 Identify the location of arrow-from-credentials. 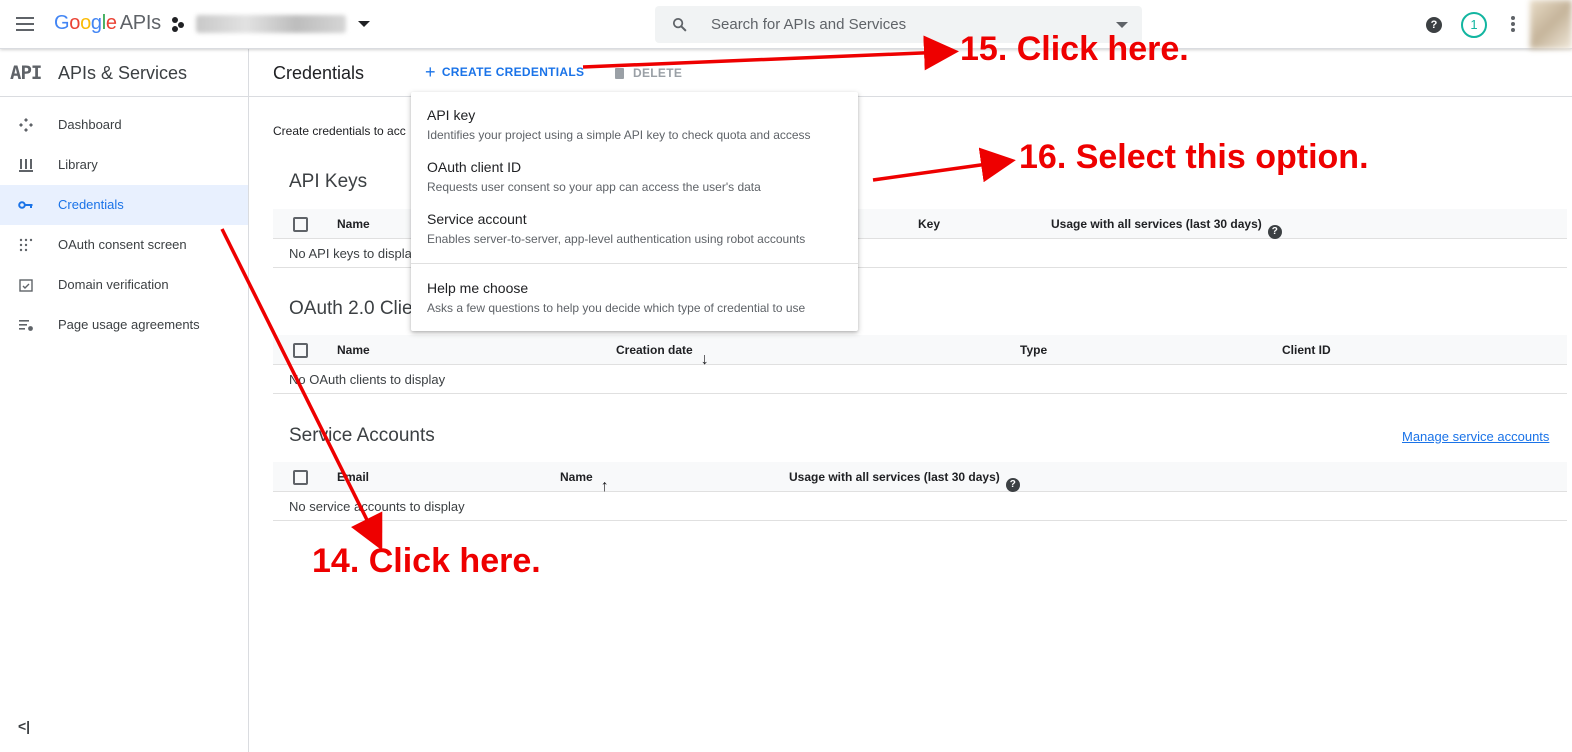
(301, 389).